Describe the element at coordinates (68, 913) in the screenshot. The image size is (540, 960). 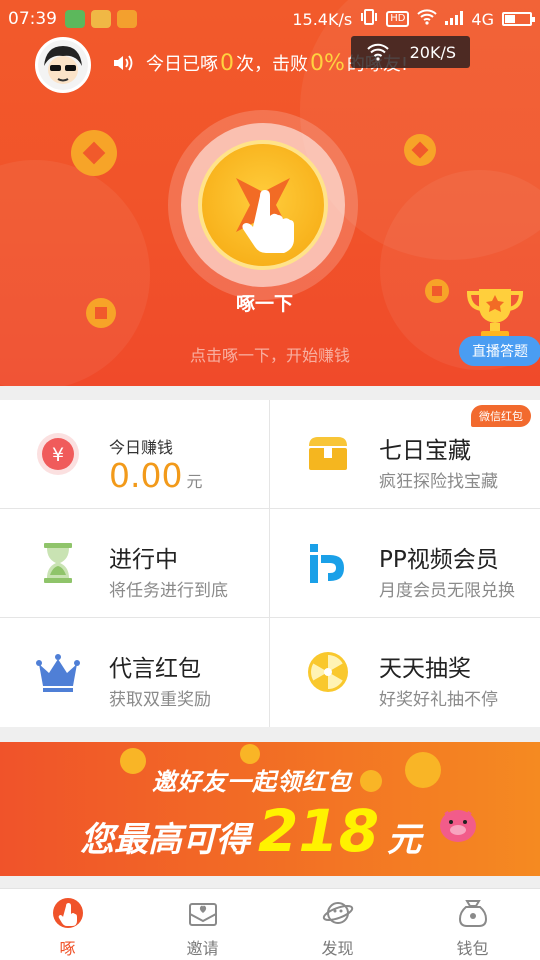
I see `peck-nav-icon` at that location.